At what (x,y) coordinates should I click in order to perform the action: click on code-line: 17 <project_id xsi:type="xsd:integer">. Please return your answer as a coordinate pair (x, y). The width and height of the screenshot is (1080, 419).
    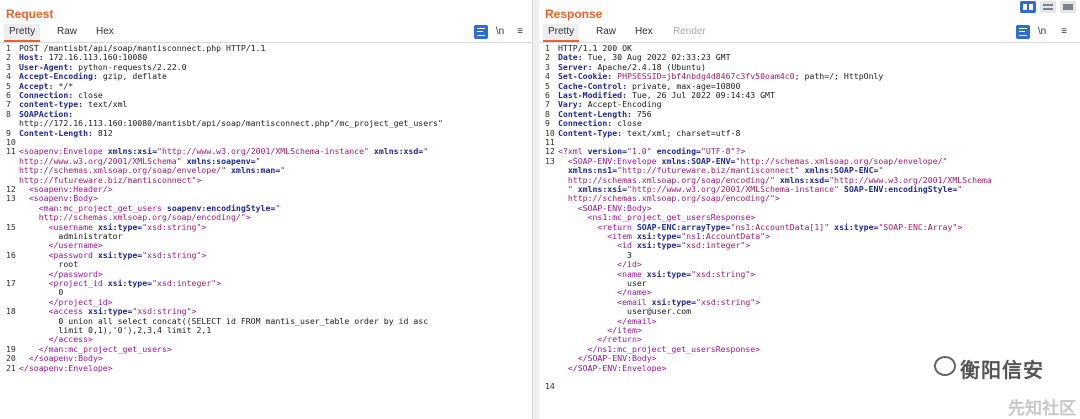
    Looking at the image, I should click on (266, 283).